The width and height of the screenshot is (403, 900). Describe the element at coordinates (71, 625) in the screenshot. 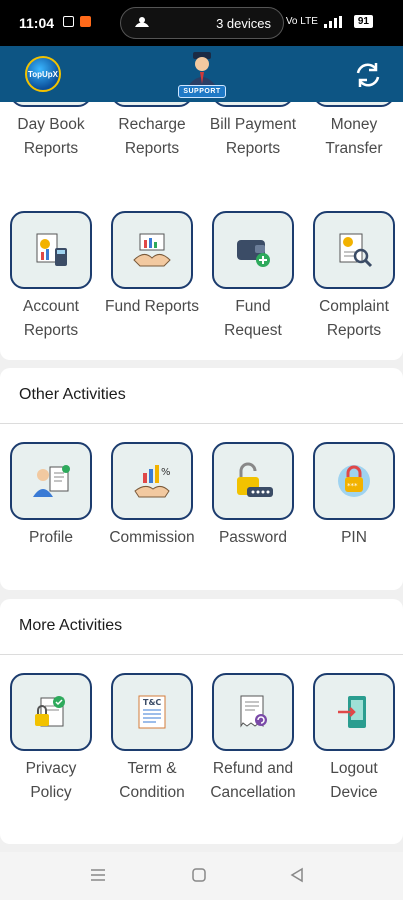

I see `section-title-more-activities: More Activities` at that location.